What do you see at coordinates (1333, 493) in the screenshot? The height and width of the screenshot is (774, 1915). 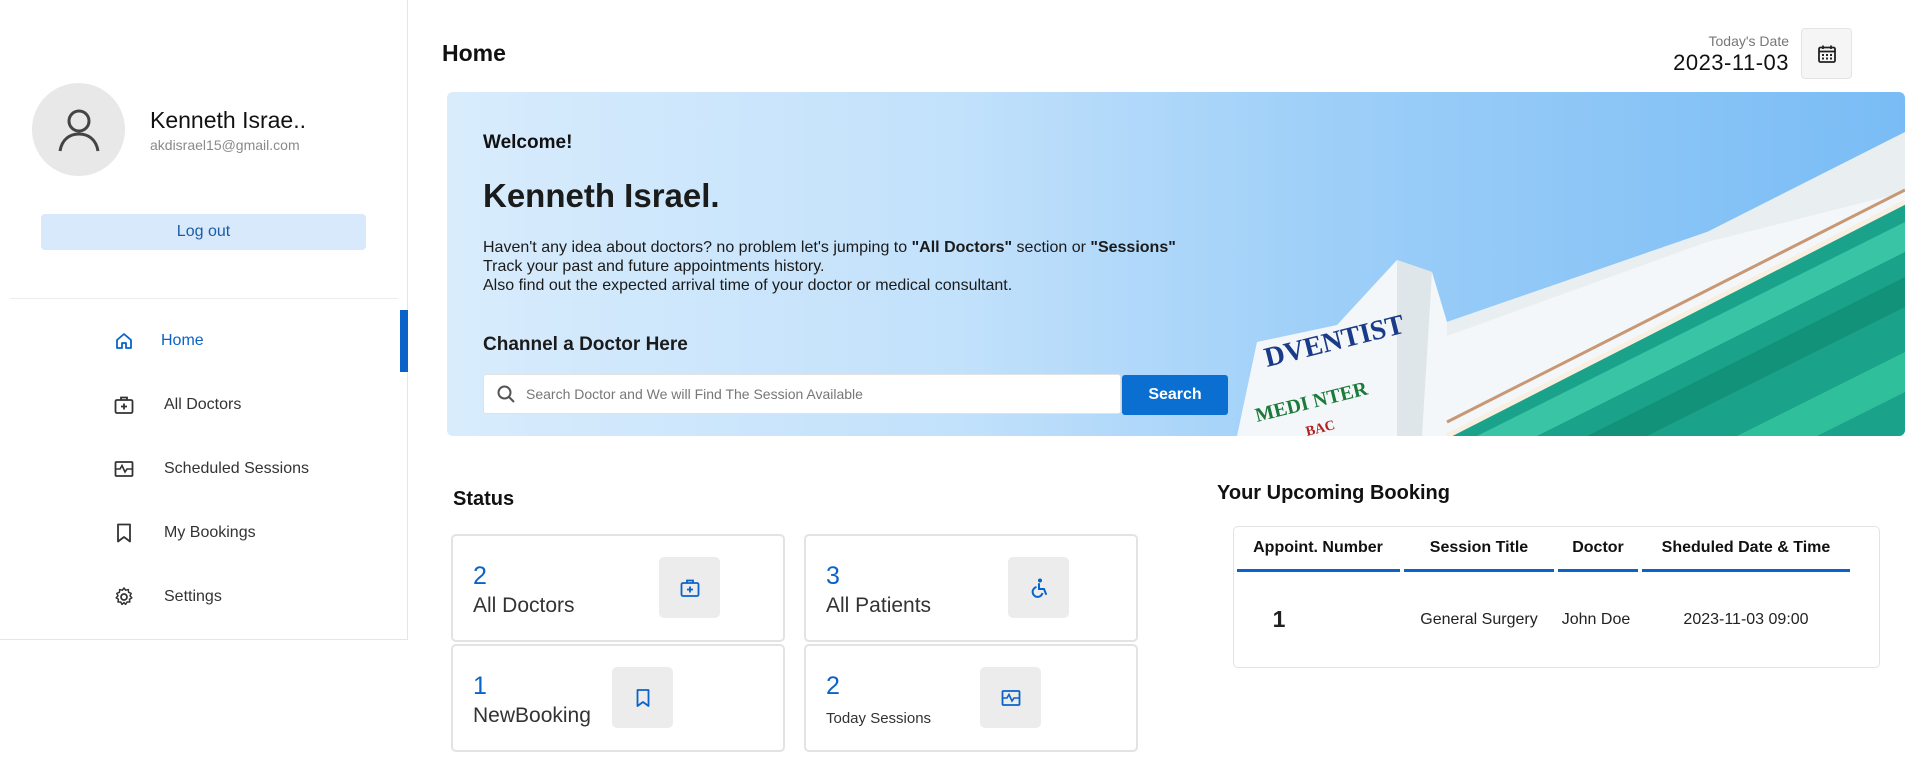 I see `upcoming-booking-heading: Your Upcoming Booking` at bounding box center [1333, 493].